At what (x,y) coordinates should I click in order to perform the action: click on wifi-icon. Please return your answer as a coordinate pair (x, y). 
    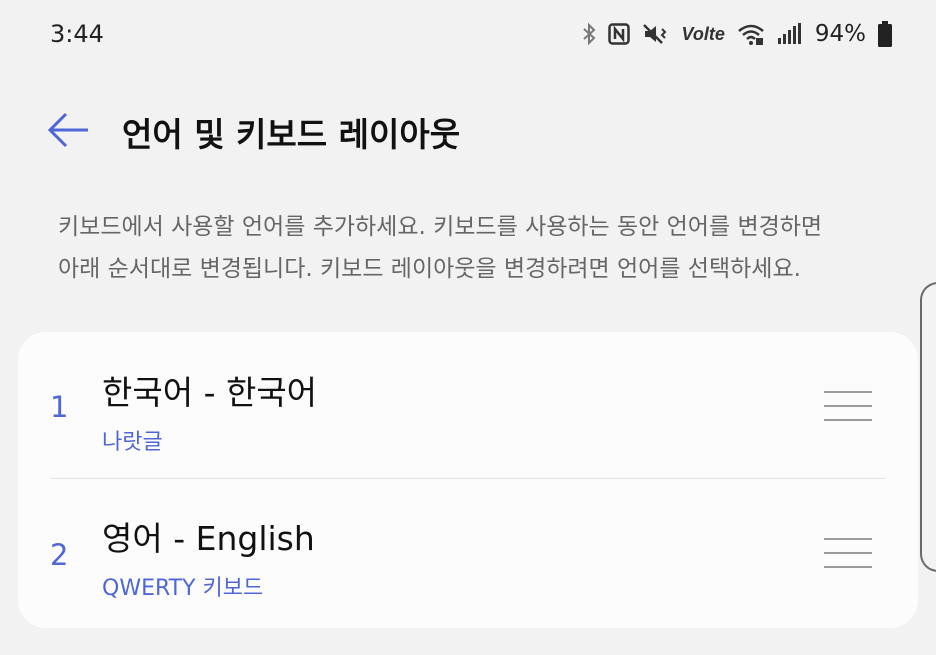
    Looking at the image, I should click on (751, 34).